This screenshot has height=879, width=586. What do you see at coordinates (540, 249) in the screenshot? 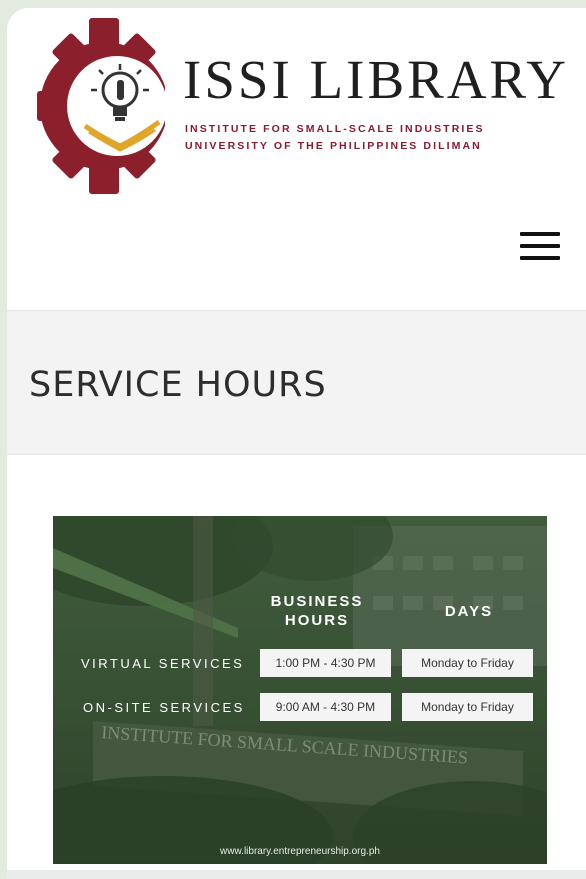
I see `hamburger-menu-icon` at bounding box center [540, 249].